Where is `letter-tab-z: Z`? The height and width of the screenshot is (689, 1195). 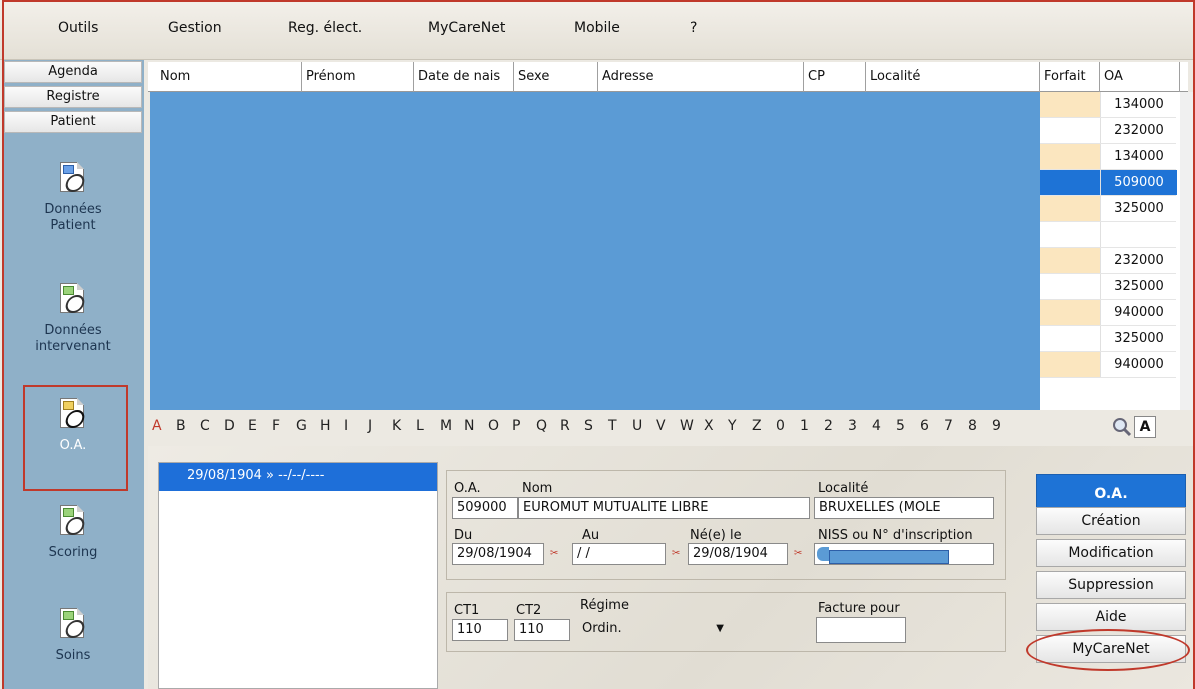 letter-tab-z: Z is located at coordinates (757, 426).